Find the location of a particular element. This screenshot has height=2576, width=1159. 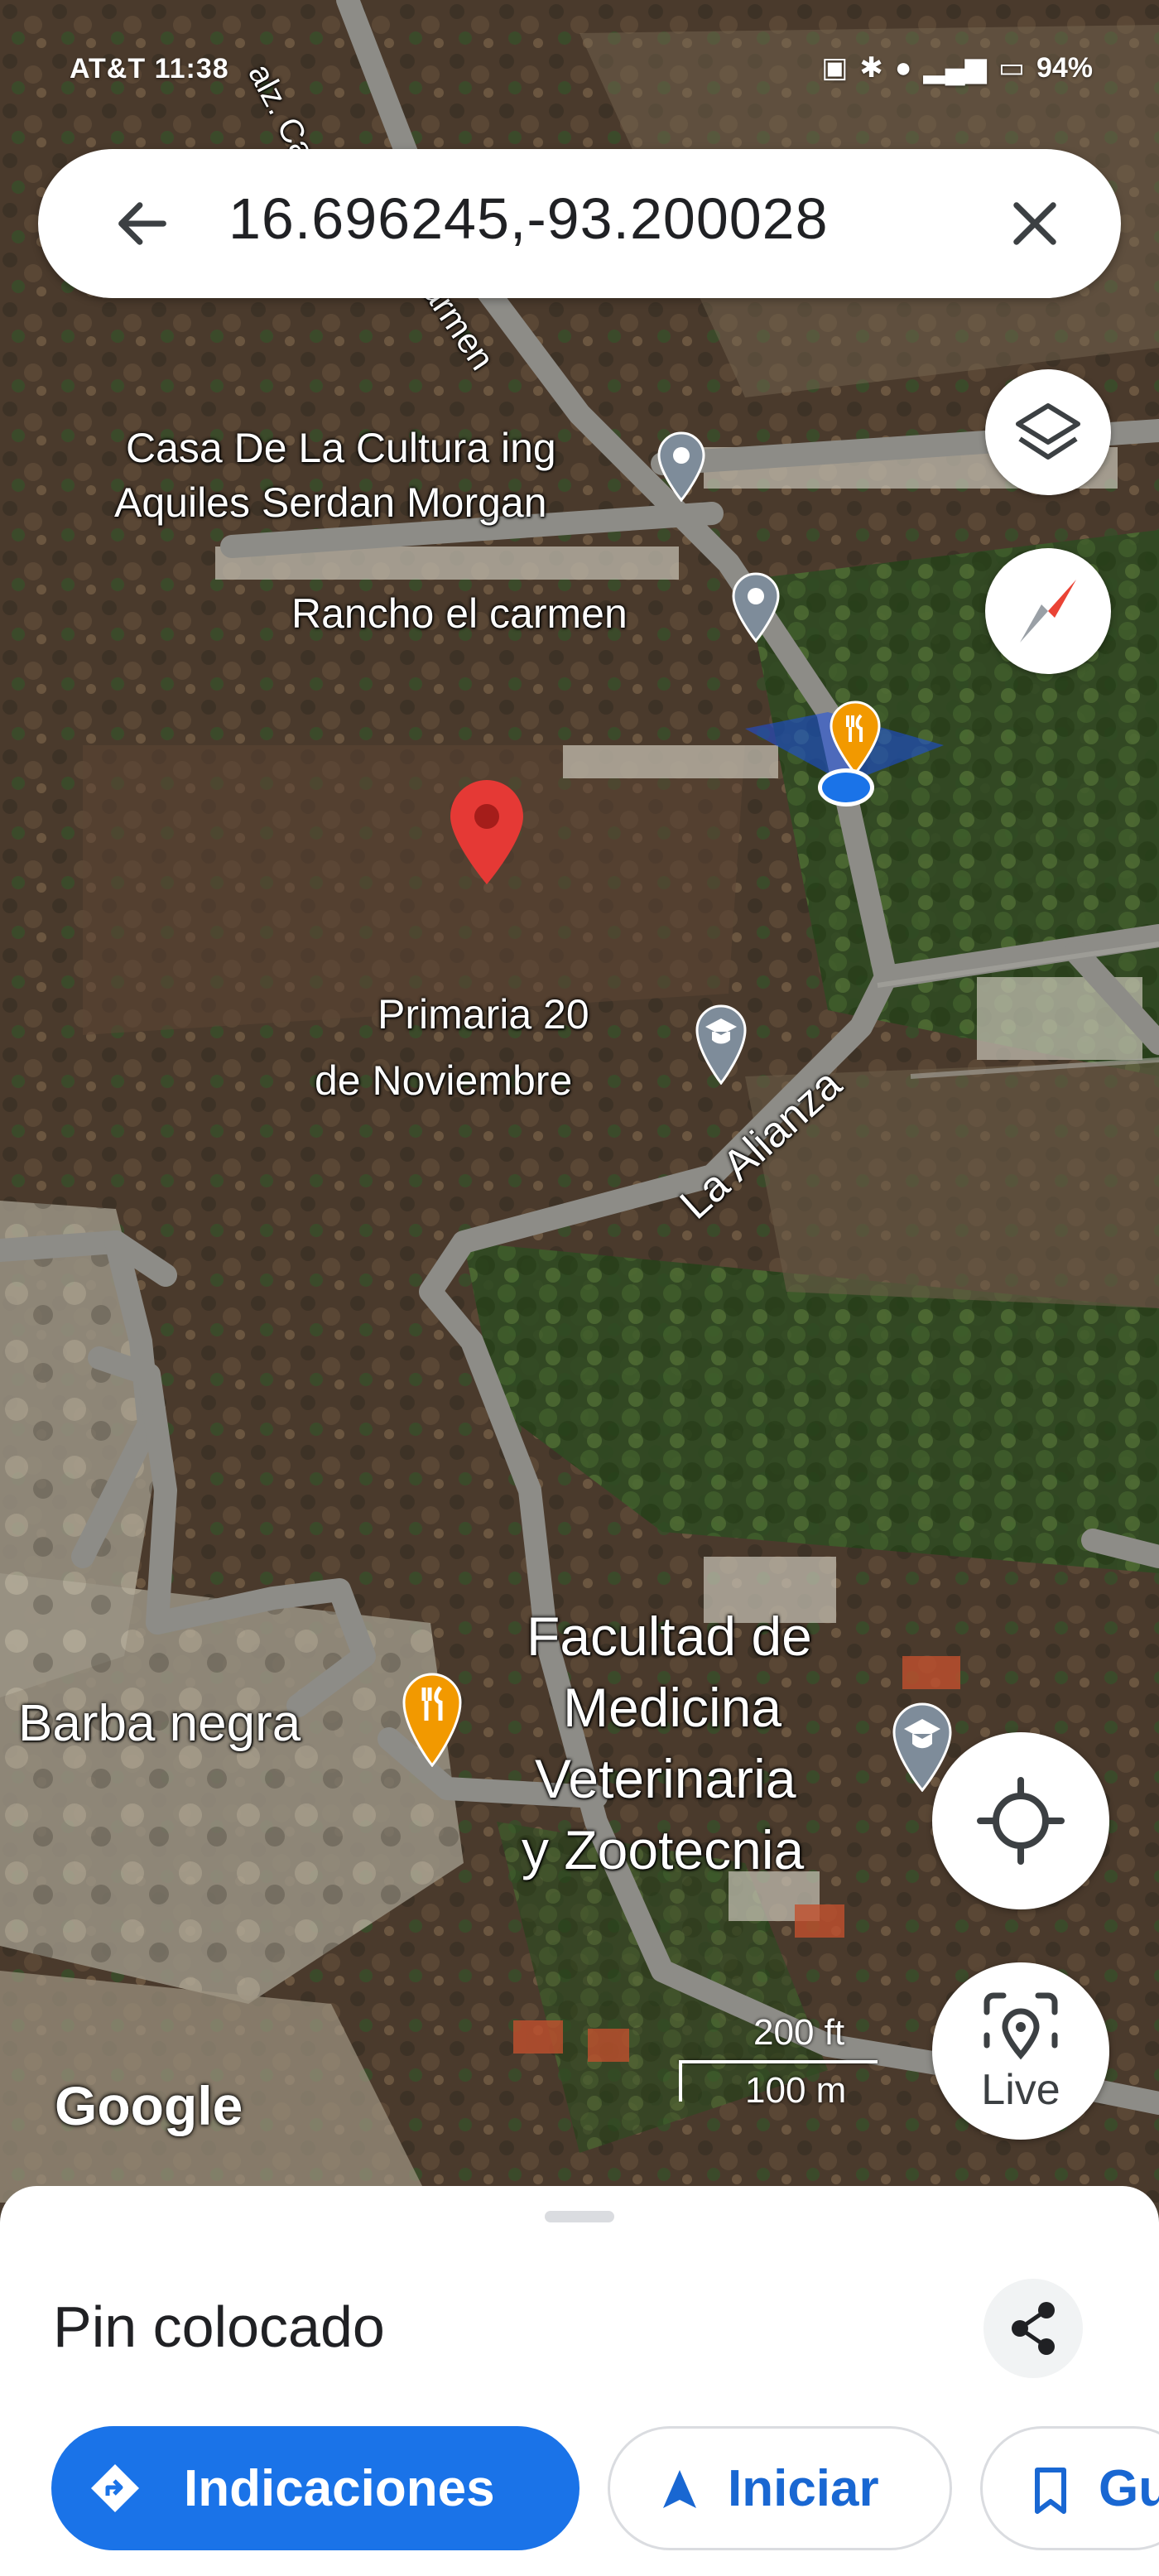

layers-icon is located at coordinates (1048, 431).